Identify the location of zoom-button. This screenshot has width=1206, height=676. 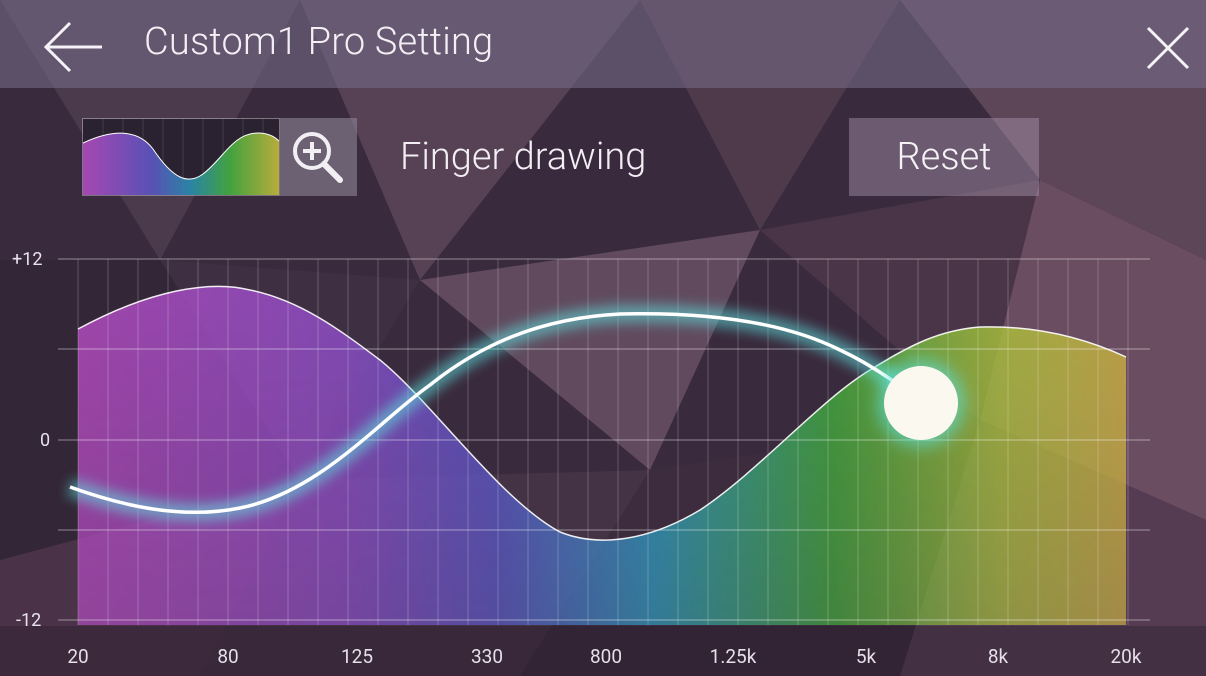
(318, 157).